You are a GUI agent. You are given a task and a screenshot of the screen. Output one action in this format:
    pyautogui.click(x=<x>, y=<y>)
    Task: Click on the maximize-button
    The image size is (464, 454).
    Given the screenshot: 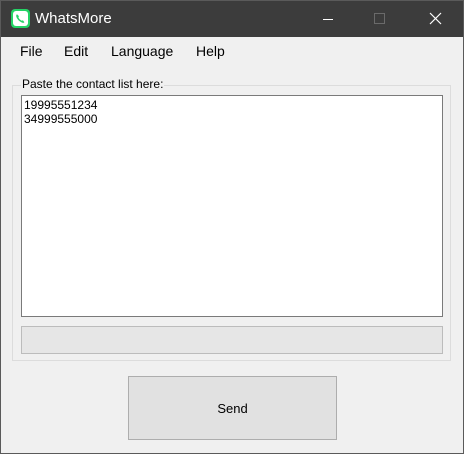 What is the action you would take?
    pyautogui.click(x=380, y=19)
    